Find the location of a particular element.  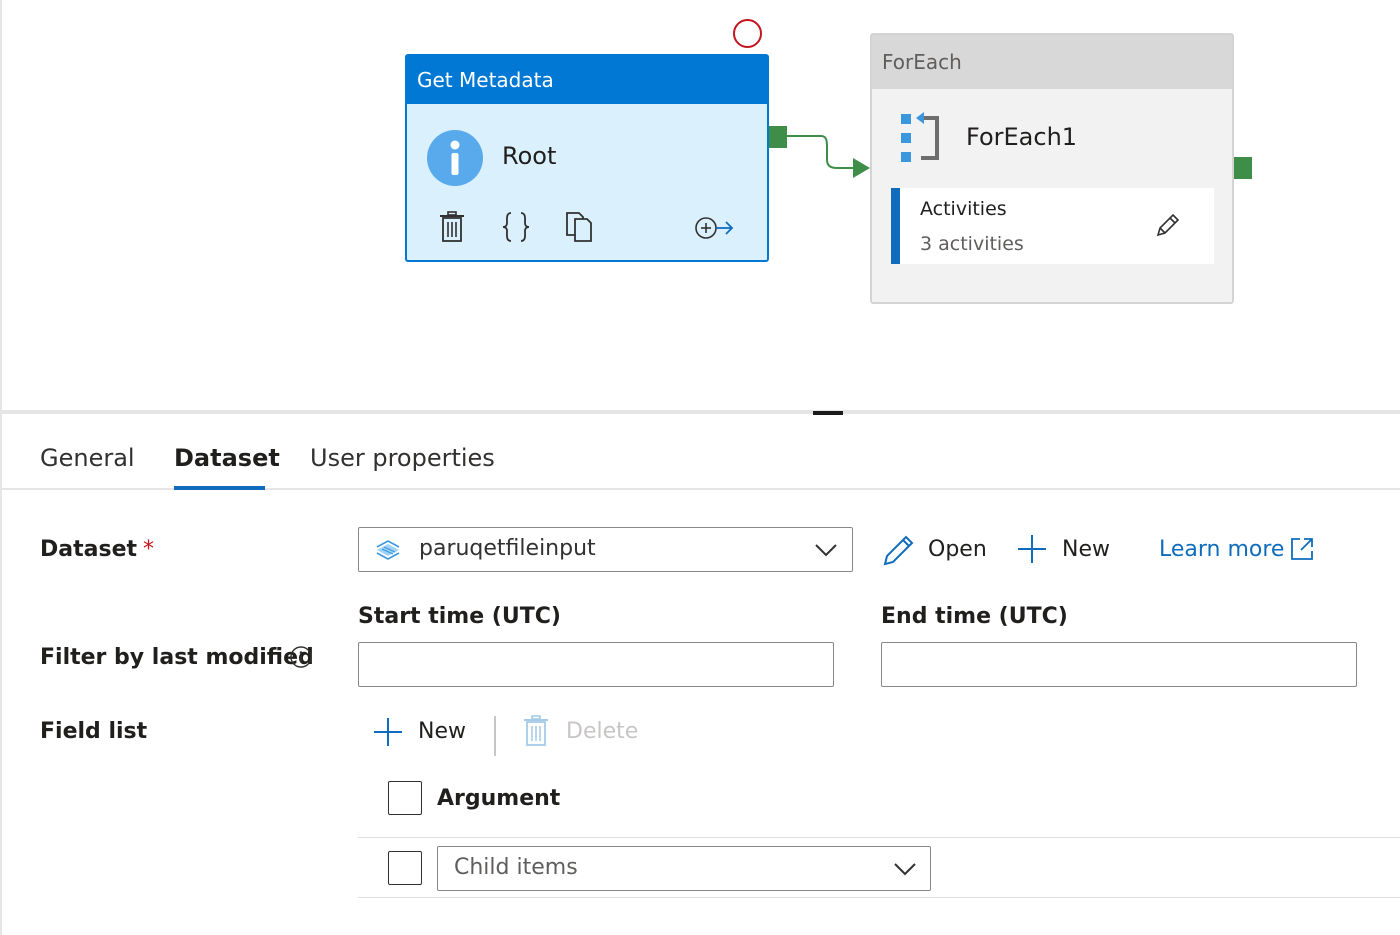

argument-selected-value: Child items is located at coordinates (516, 867).